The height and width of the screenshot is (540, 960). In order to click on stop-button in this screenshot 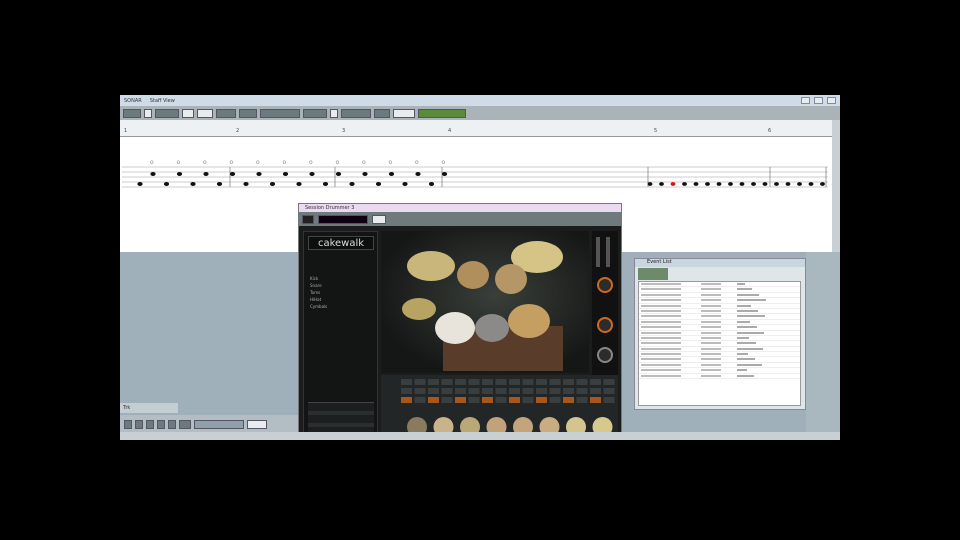, I will do `click(139, 424)`.